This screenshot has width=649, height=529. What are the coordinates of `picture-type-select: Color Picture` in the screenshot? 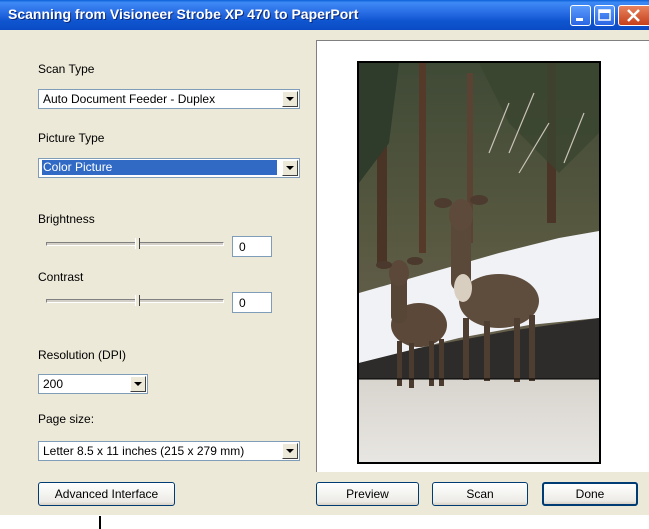 It's located at (169, 168).